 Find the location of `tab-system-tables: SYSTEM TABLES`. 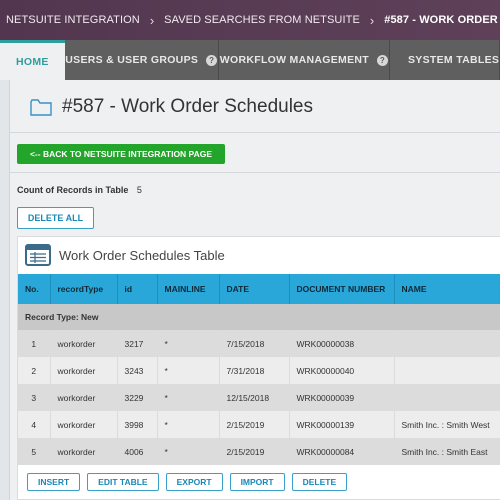

tab-system-tables: SYSTEM TABLES is located at coordinates (445, 60).